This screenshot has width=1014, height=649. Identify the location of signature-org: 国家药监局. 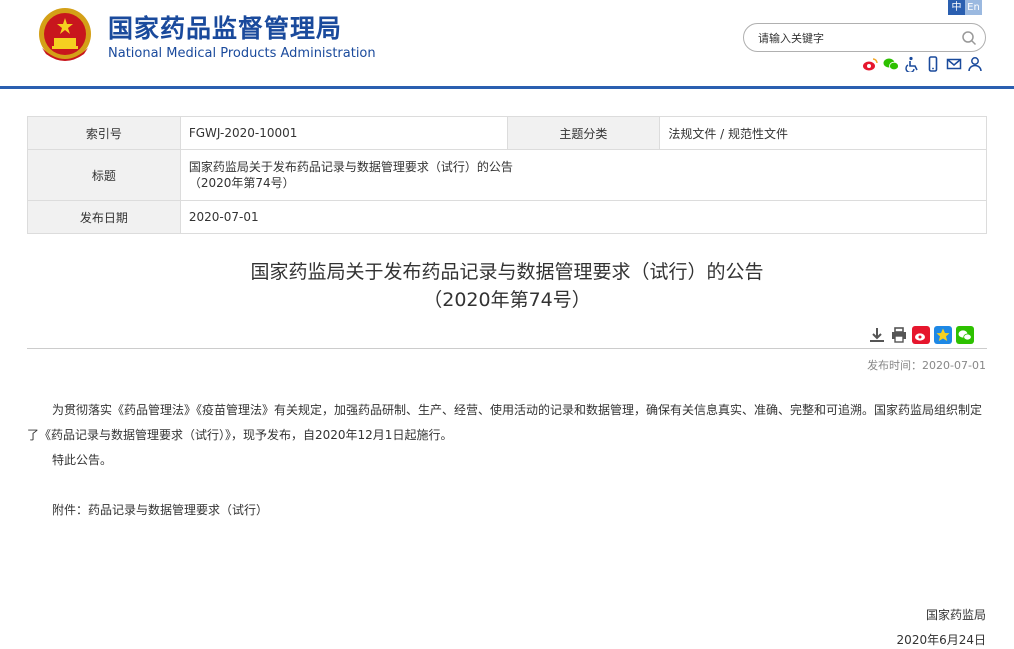
(955, 615).